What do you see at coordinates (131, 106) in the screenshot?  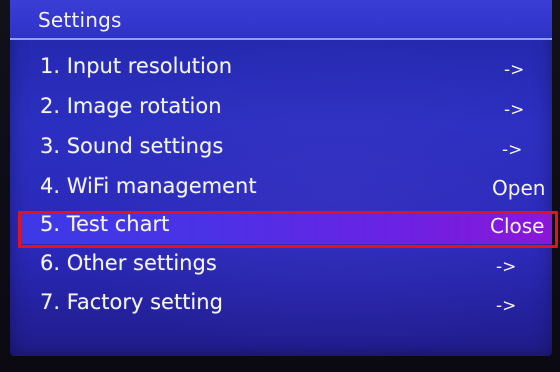 I see `menu-item-label: 2. Image rotation` at bounding box center [131, 106].